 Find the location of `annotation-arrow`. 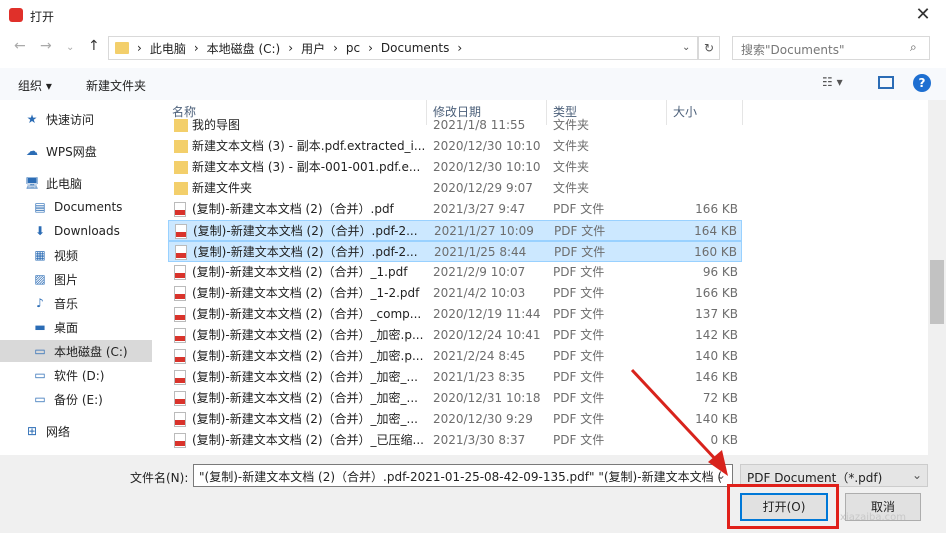

annotation-arrow is located at coordinates (679, 422).